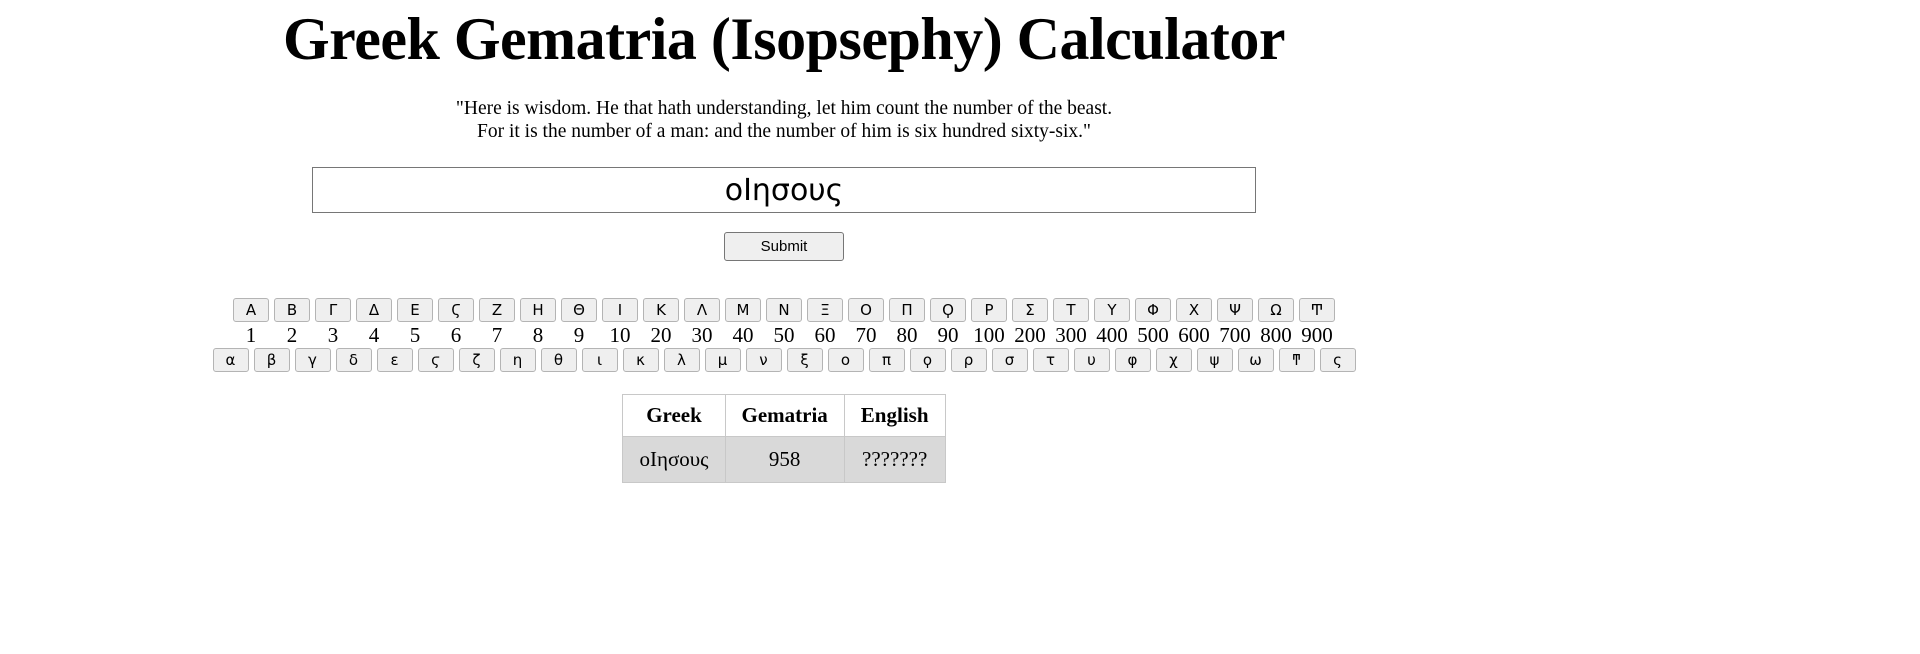  I want to click on keyboard-cell-lowercase: υ, so click(1091, 360).